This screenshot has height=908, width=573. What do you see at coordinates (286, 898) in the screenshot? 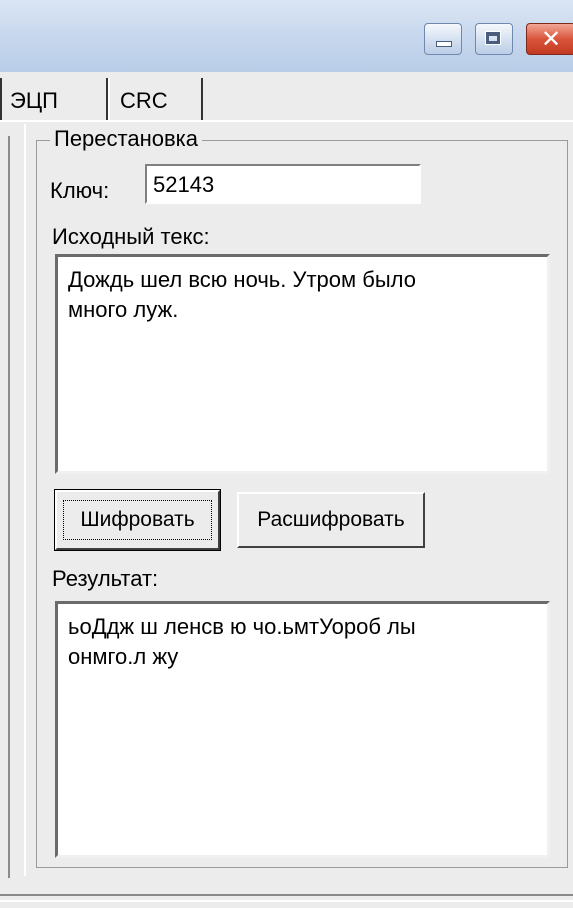
I see `bottom-edge` at bounding box center [286, 898].